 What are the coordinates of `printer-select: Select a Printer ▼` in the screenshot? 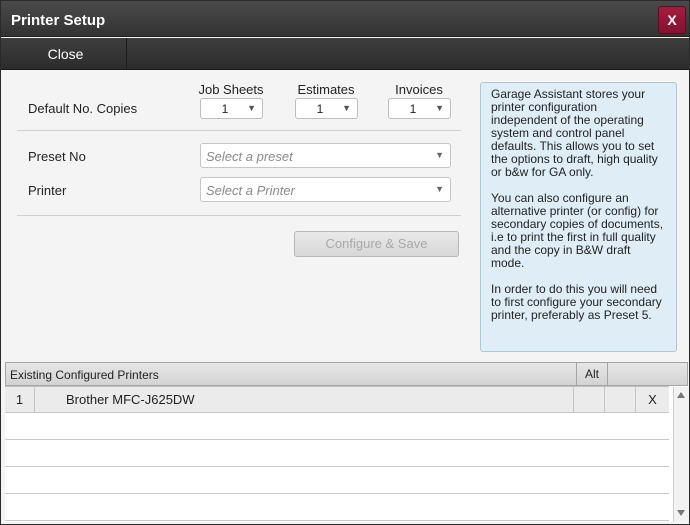 It's located at (325, 189).